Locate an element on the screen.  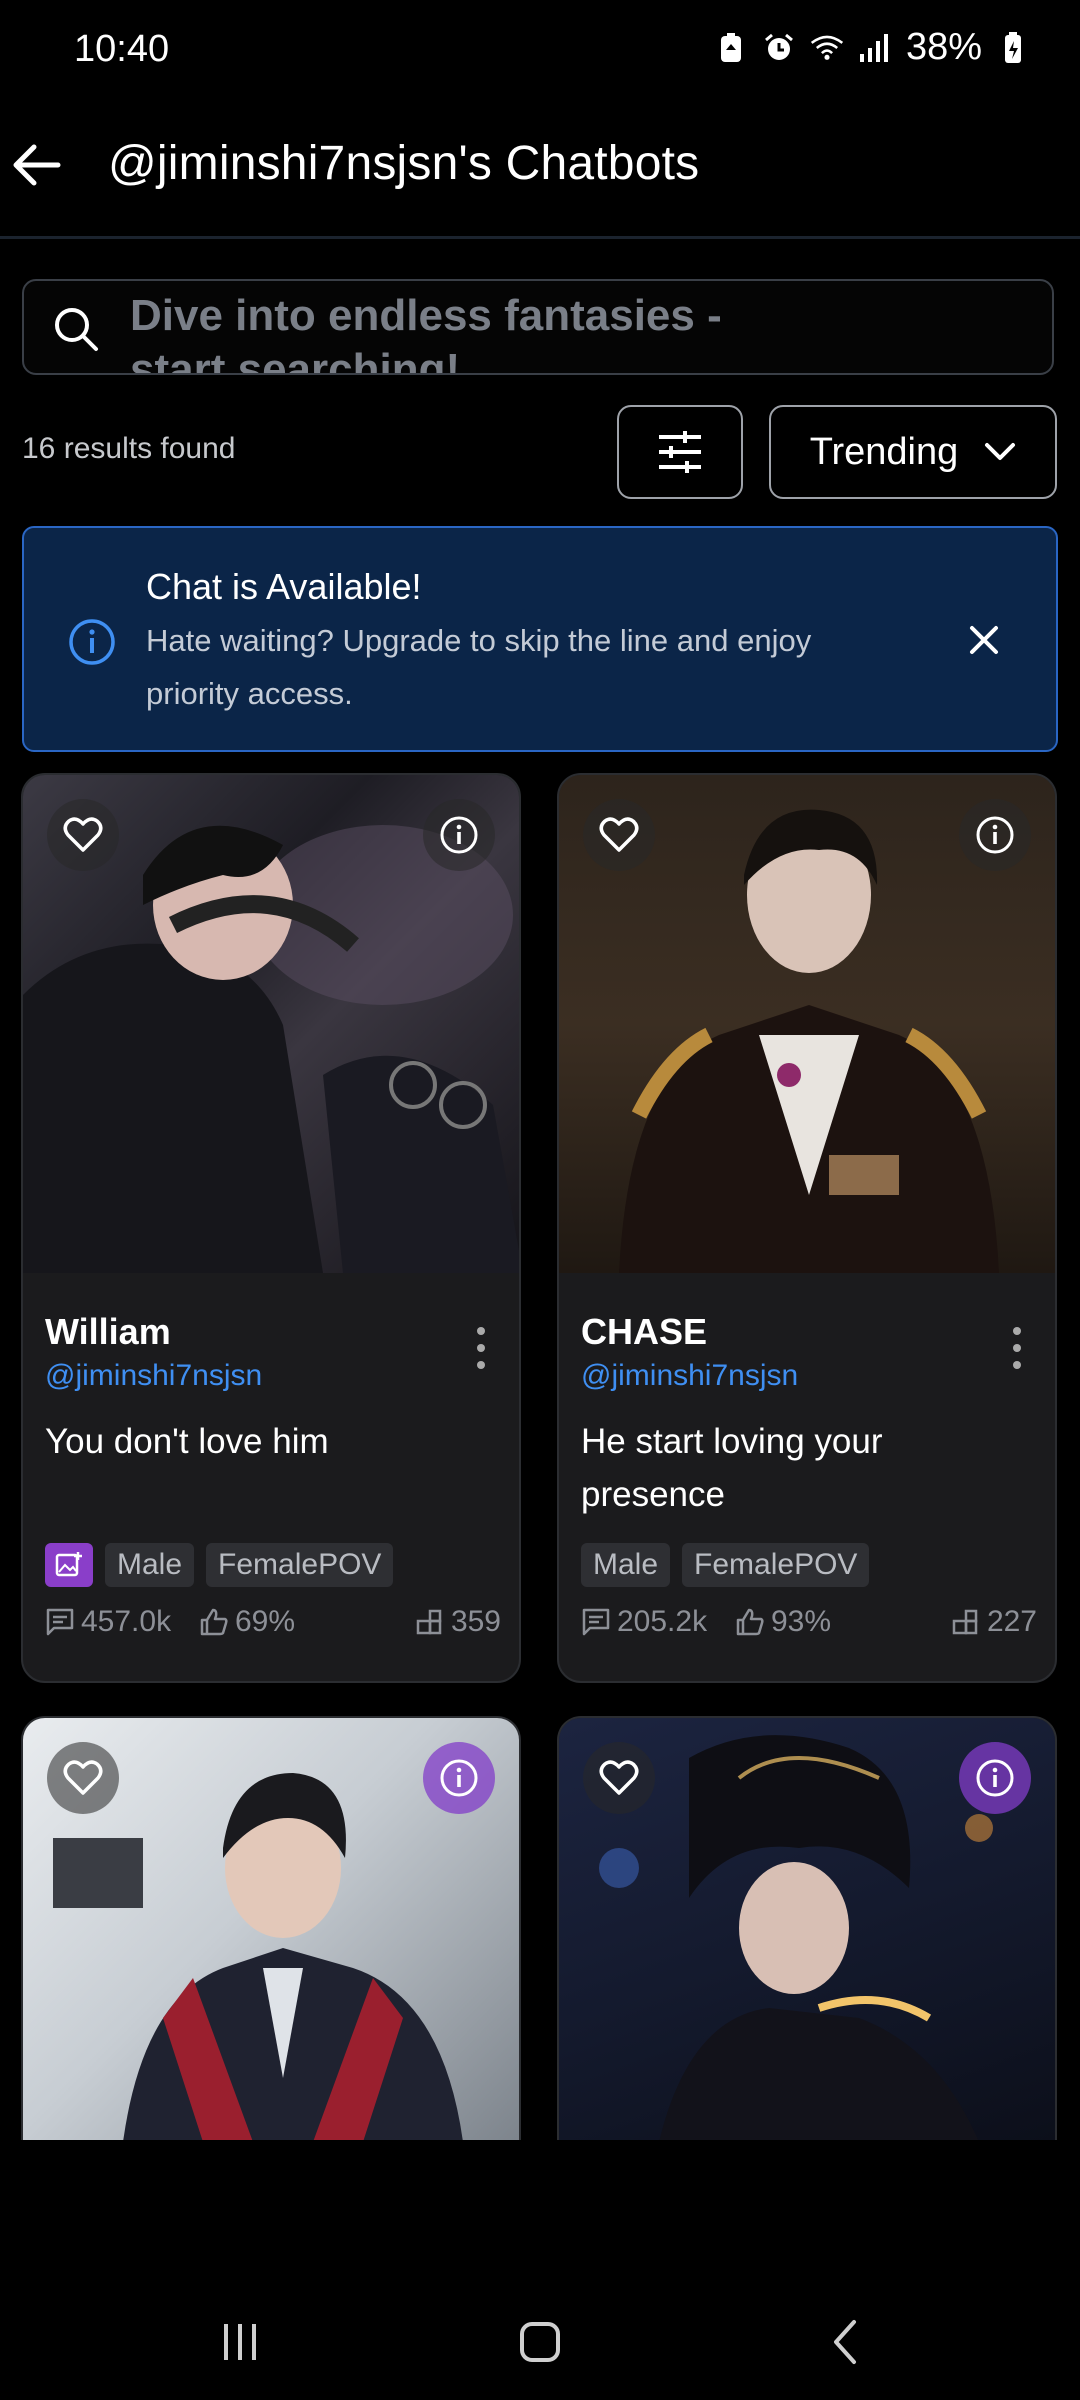
like-rate: 93% is located at coordinates (783, 1622).